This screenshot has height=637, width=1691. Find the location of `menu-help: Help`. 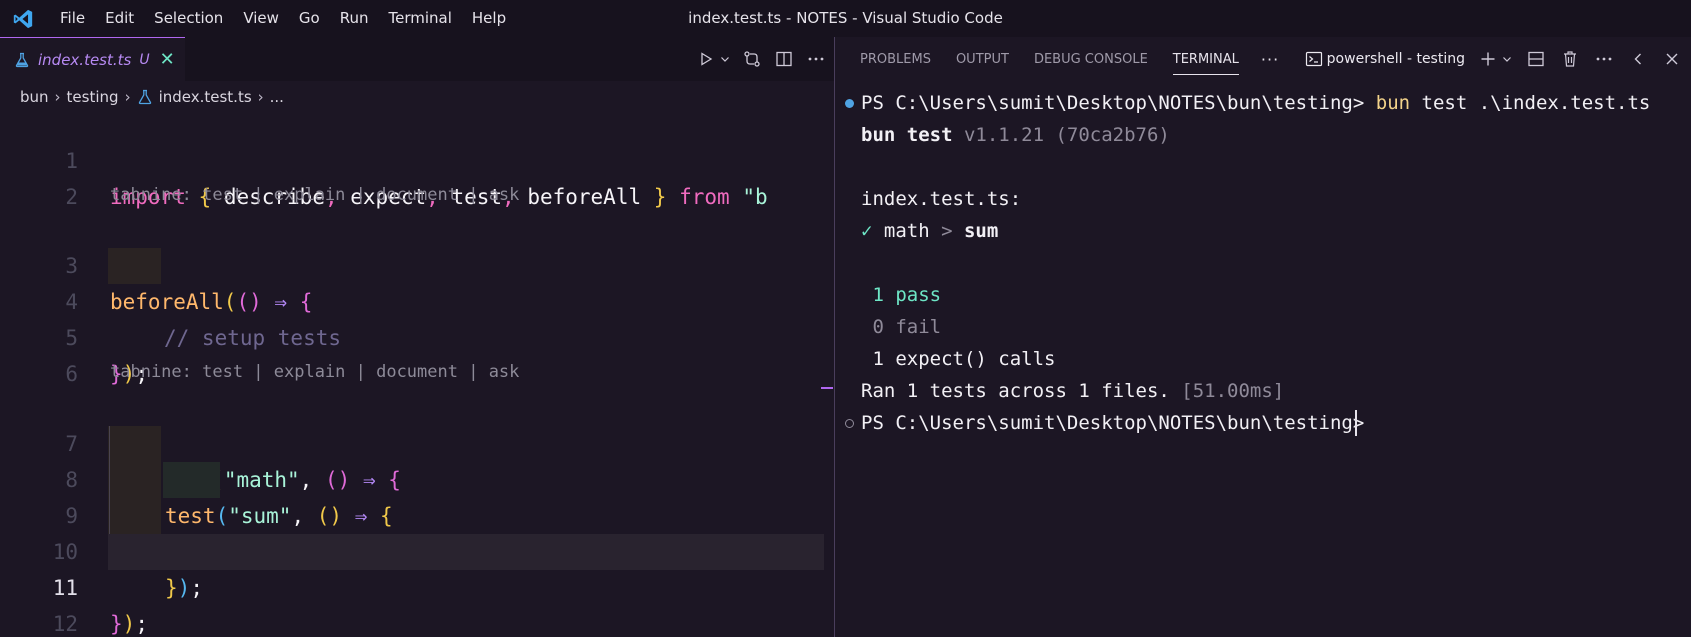

menu-help: Help is located at coordinates (489, 18).